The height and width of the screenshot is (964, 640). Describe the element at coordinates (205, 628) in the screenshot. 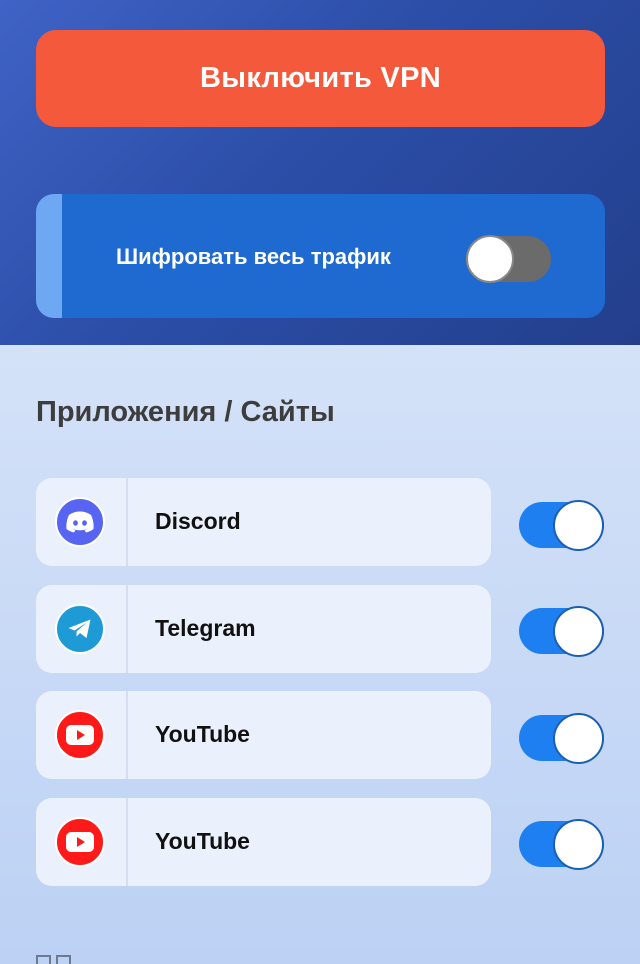

I see `app-name: Telegram` at that location.